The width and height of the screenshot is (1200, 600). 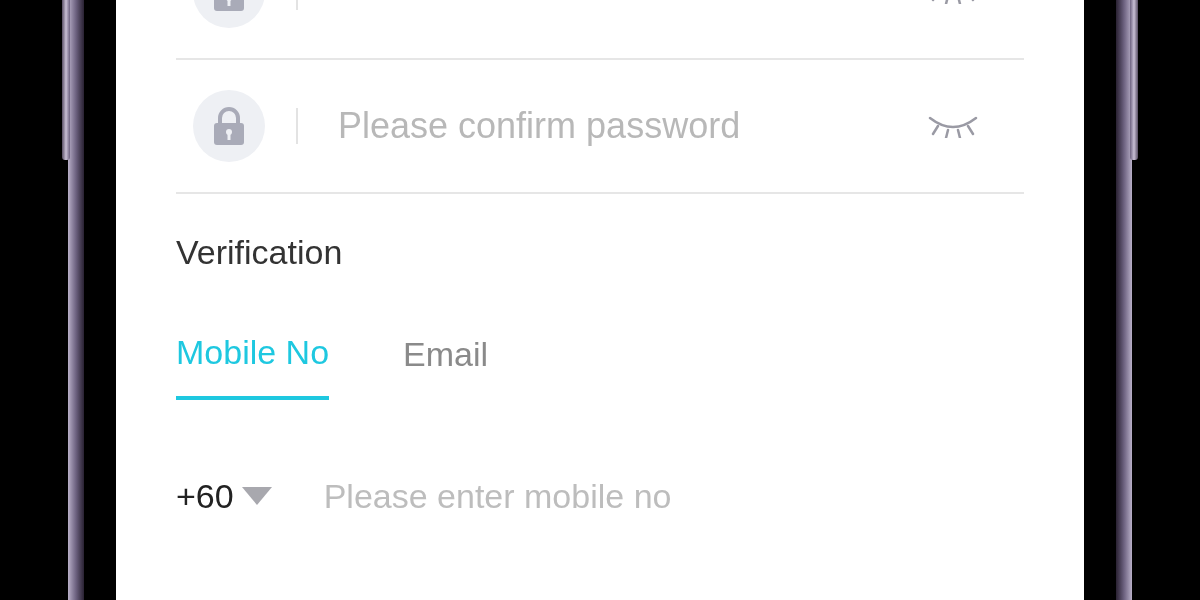 I want to click on dropdown-caret-icon, so click(x=256, y=496).